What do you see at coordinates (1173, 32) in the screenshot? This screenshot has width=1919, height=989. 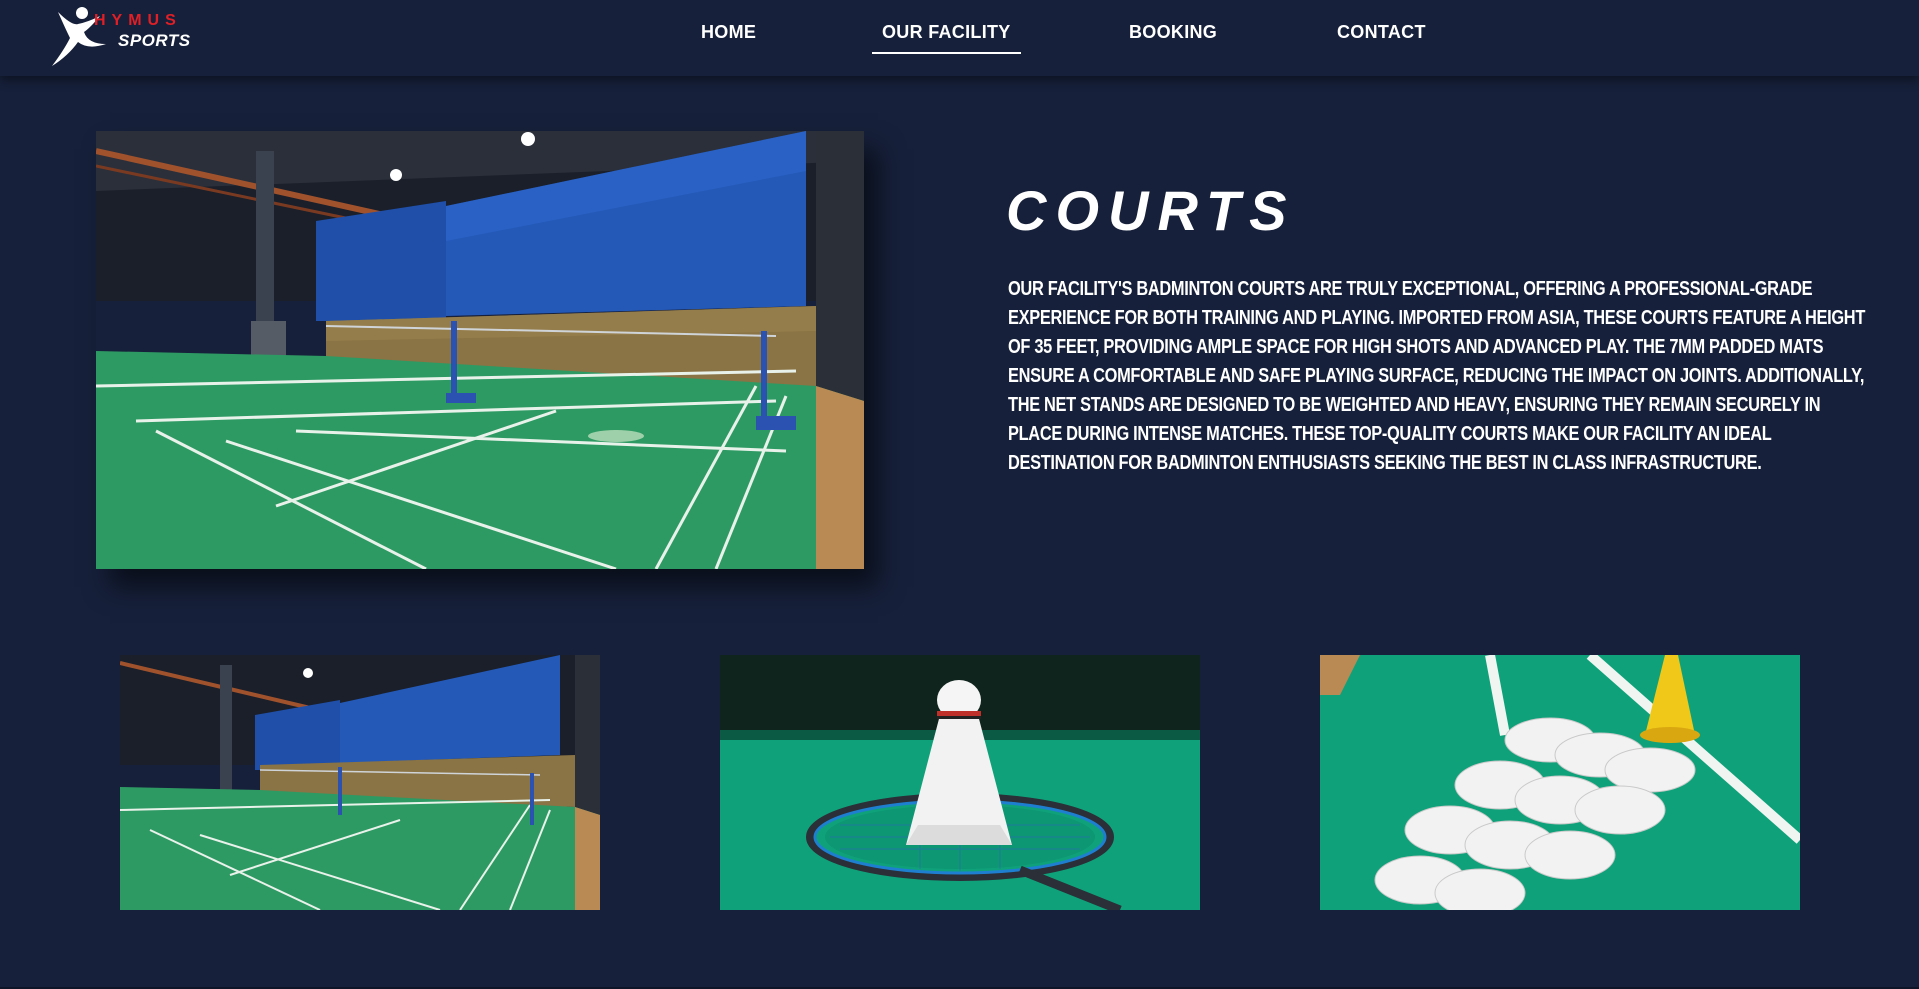 I see `nav-booking: BOOKING` at bounding box center [1173, 32].